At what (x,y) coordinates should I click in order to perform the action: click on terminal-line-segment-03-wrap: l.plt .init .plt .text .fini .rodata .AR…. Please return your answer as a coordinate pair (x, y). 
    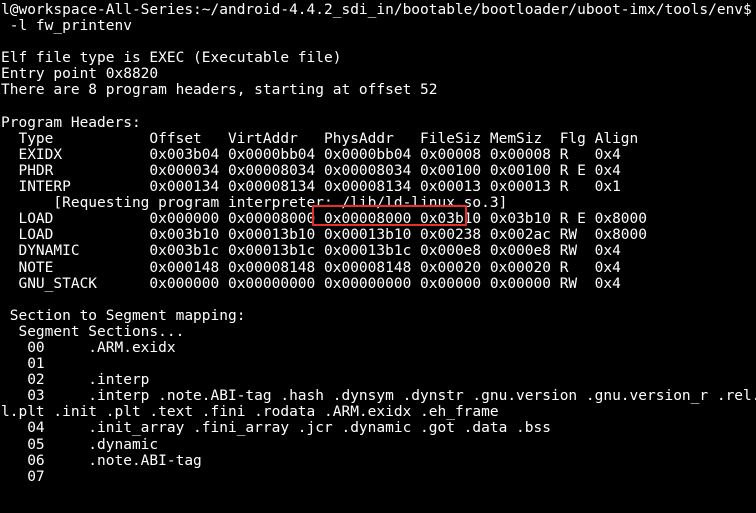
    Looking at the image, I should click on (250, 412).